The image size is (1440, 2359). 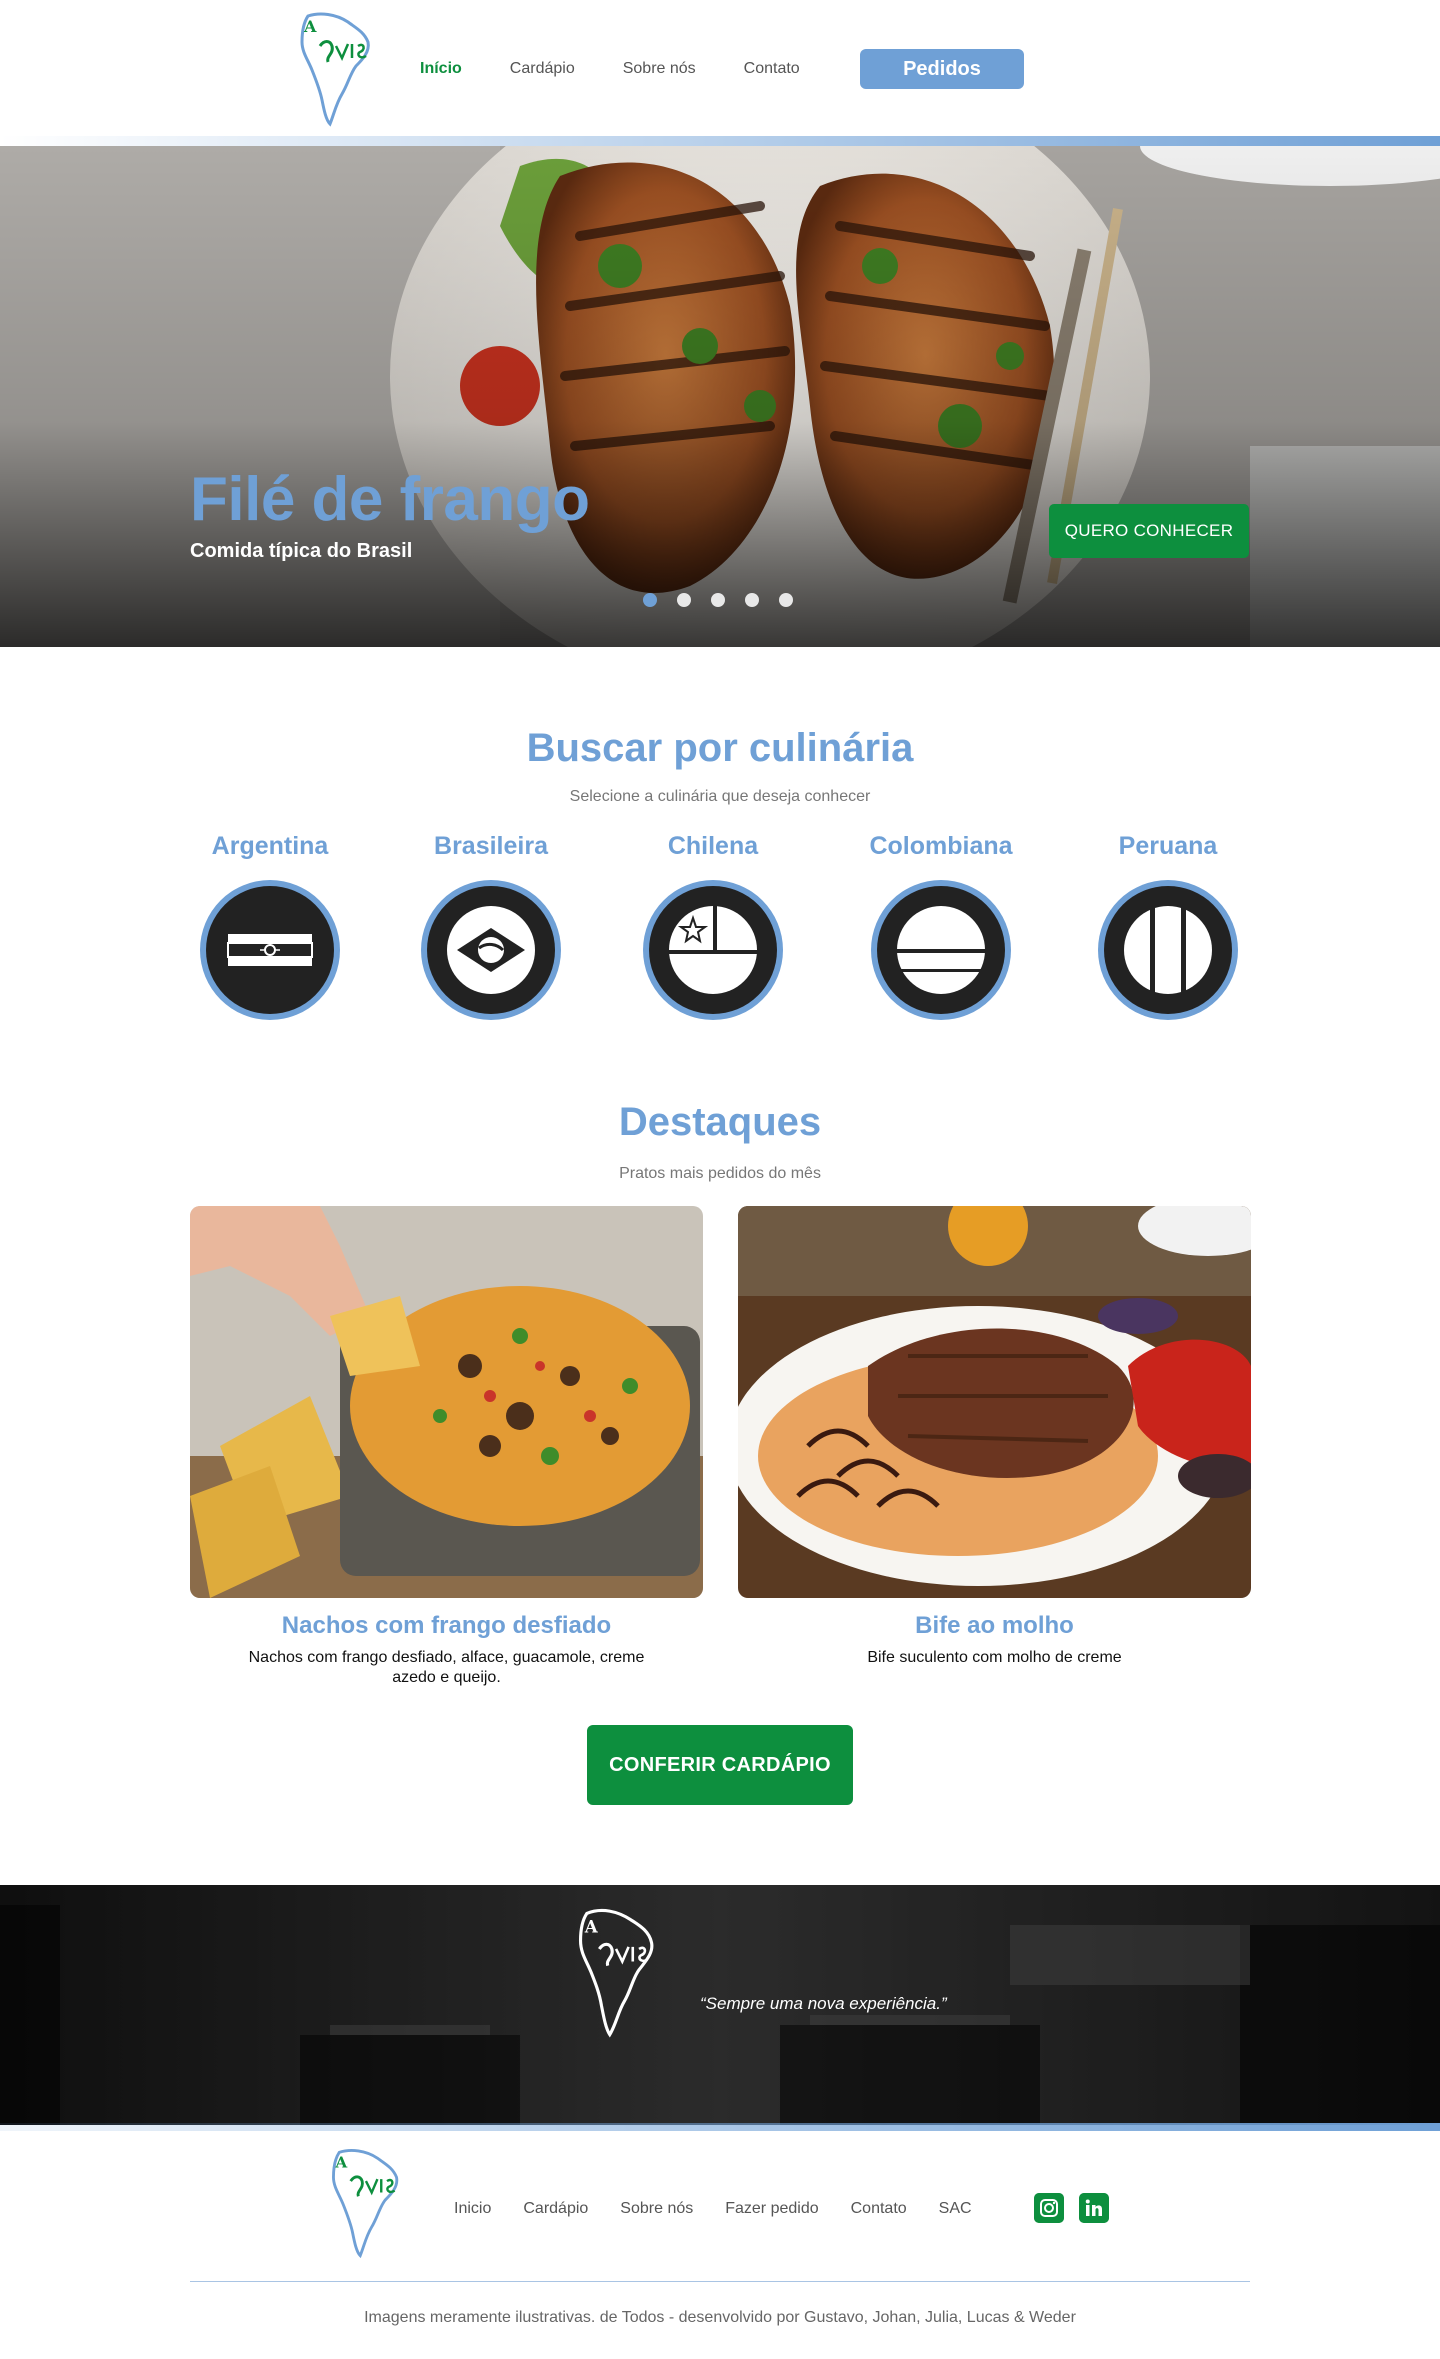 What do you see at coordinates (1168, 846) in the screenshot?
I see `cuisine-label: Peruana` at bounding box center [1168, 846].